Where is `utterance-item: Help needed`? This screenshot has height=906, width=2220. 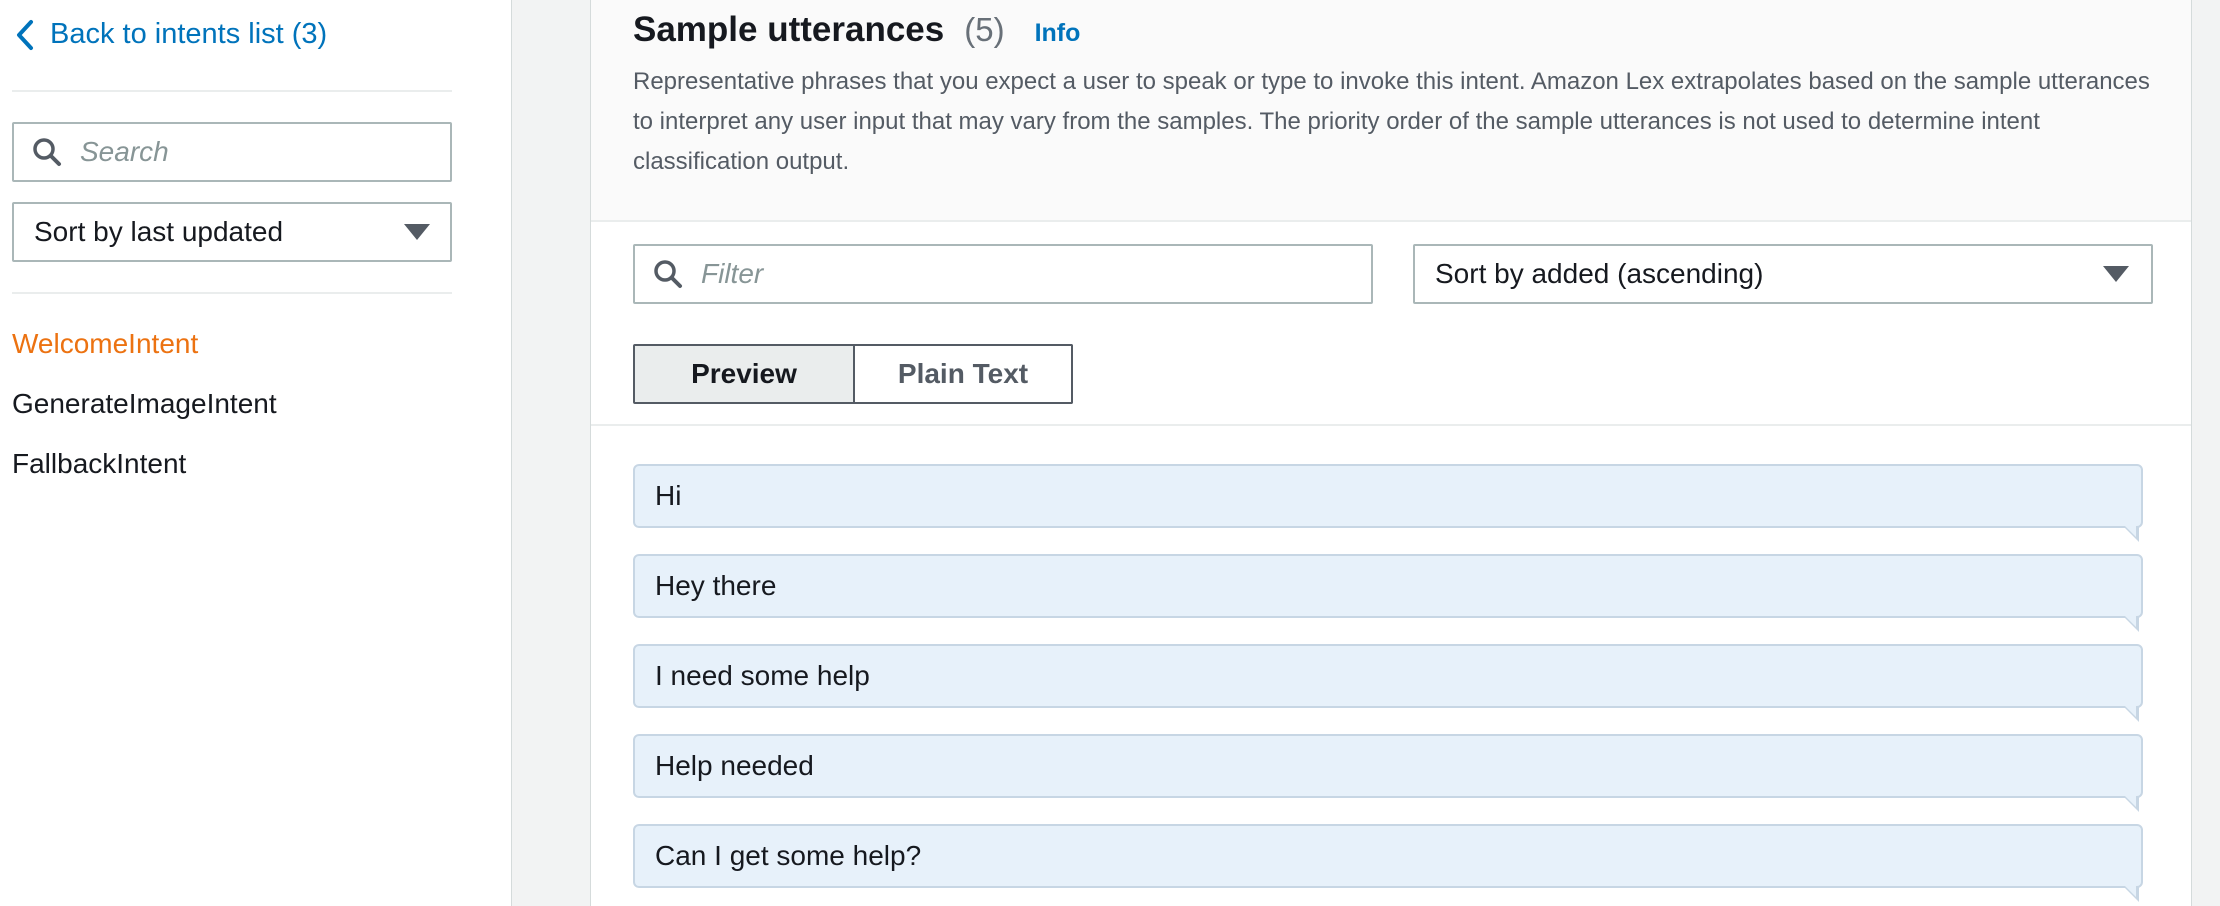
utterance-item: Help needed is located at coordinates (1388, 773).